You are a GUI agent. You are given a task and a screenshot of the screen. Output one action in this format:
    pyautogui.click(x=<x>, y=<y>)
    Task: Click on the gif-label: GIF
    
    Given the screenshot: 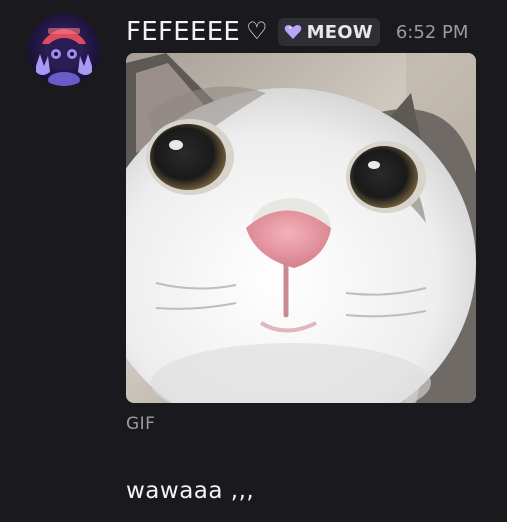 What is the action you would take?
    pyautogui.click(x=141, y=424)
    